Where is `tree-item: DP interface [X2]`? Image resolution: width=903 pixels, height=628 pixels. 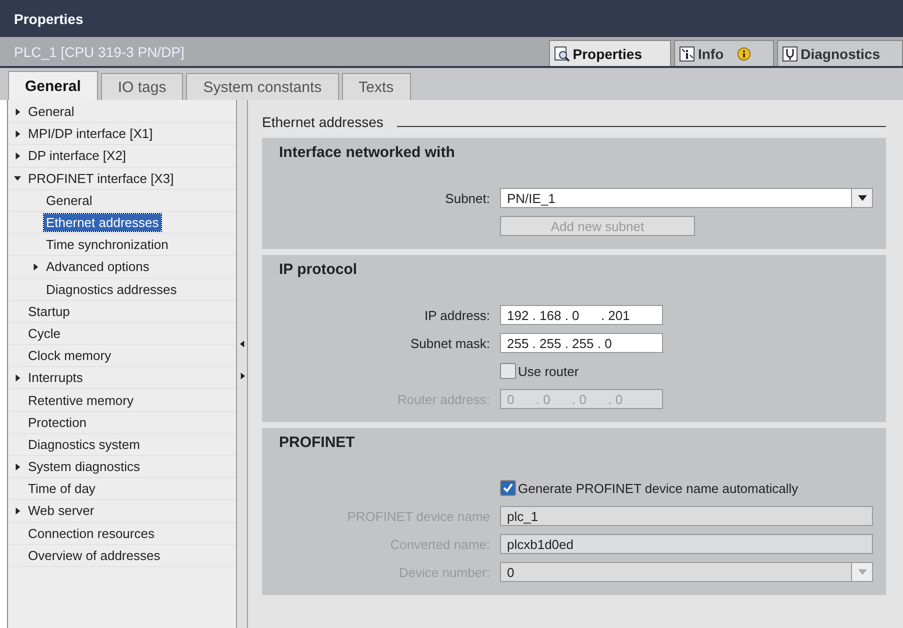
tree-item: DP interface [X2] is located at coordinates (77, 155).